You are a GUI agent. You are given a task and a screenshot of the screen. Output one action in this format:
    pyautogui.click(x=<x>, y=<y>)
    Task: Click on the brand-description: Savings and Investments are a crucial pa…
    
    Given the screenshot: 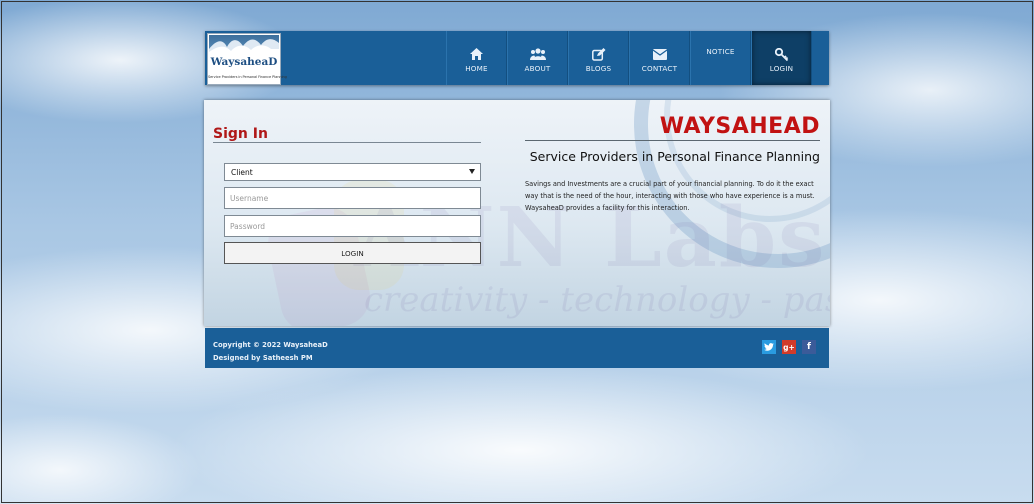 What is the action you would take?
    pyautogui.click(x=670, y=196)
    